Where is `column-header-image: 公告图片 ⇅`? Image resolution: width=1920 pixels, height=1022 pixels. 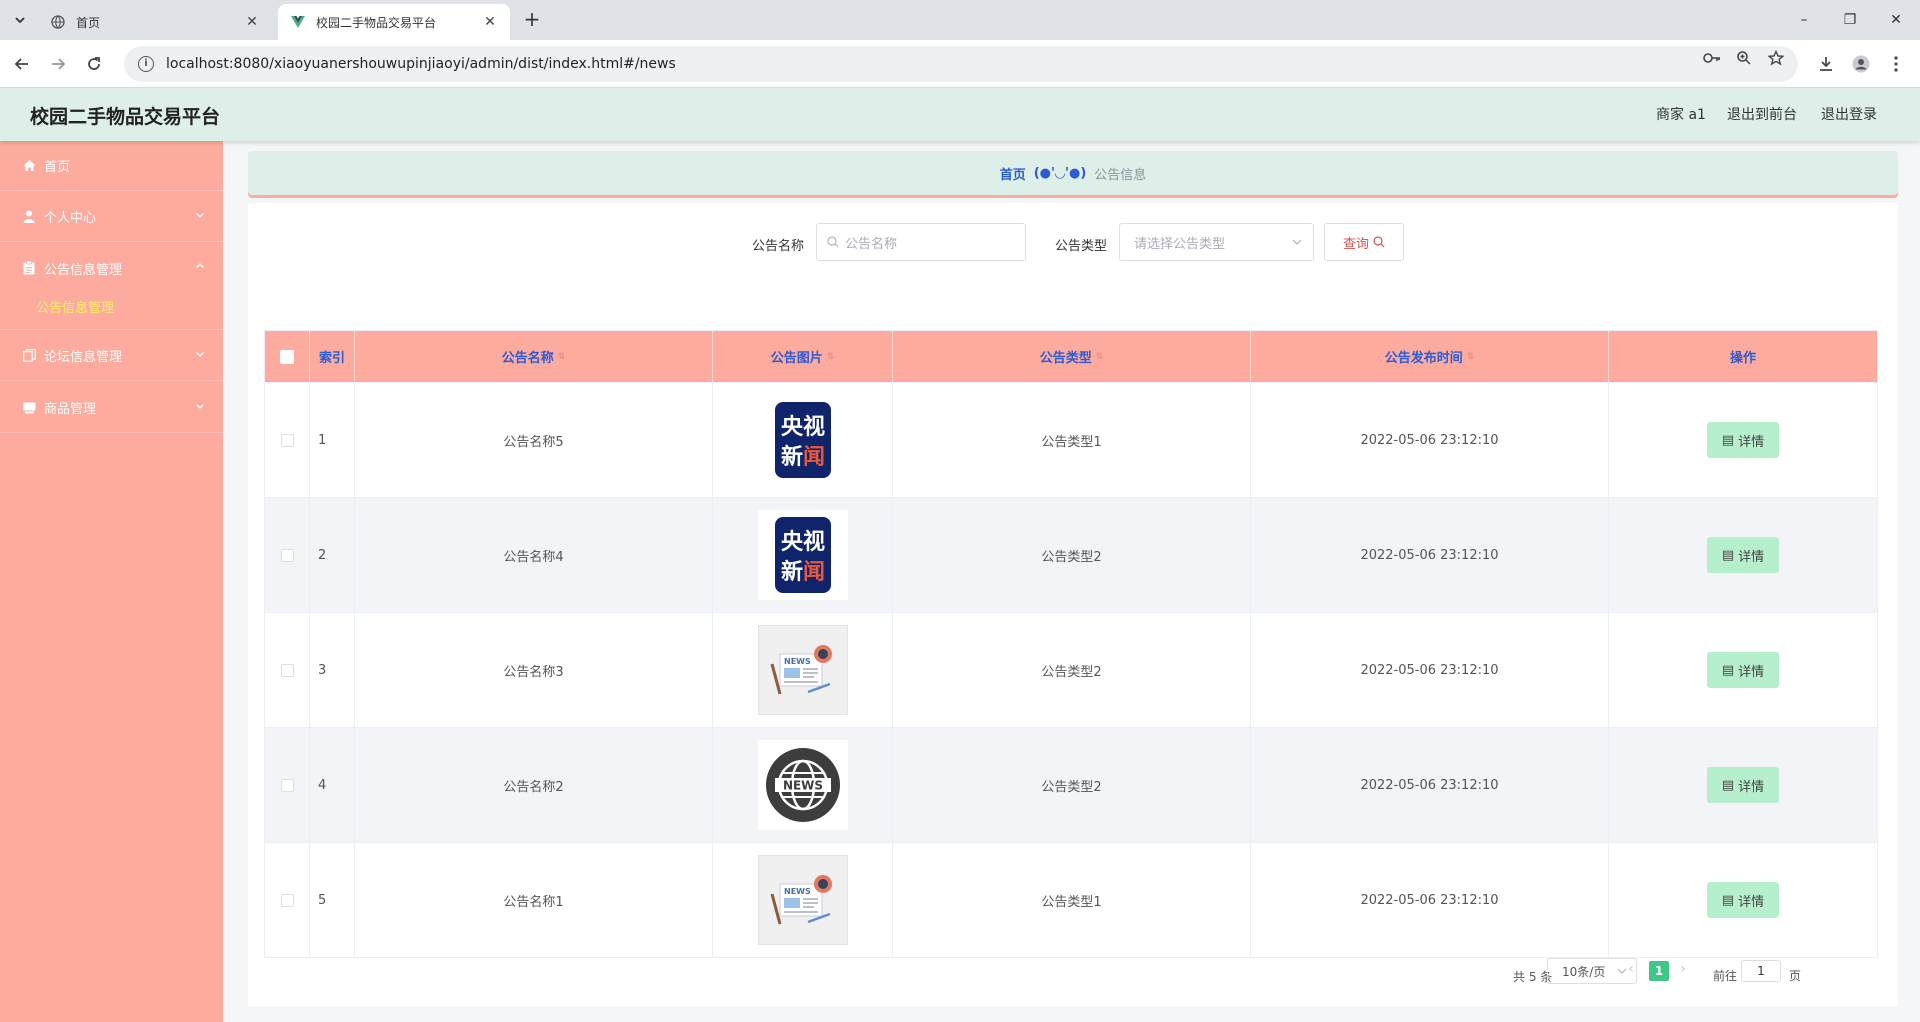 column-header-image: 公告图片 ⇅ is located at coordinates (803, 356).